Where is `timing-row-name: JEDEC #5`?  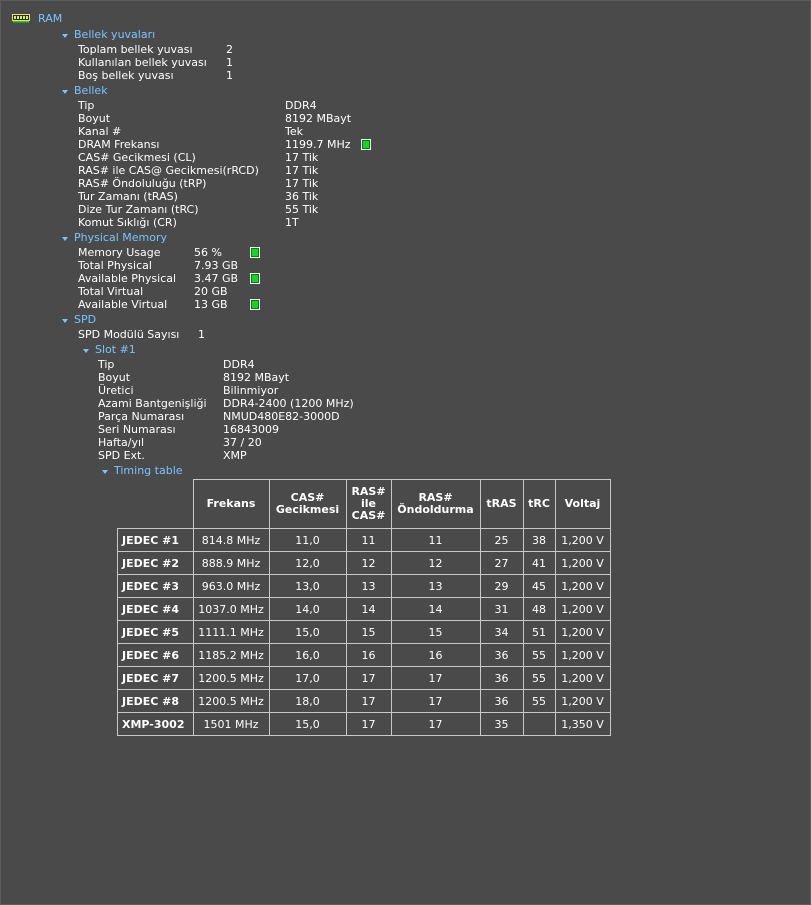
timing-row-name: JEDEC #5 is located at coordinates (155, 632).